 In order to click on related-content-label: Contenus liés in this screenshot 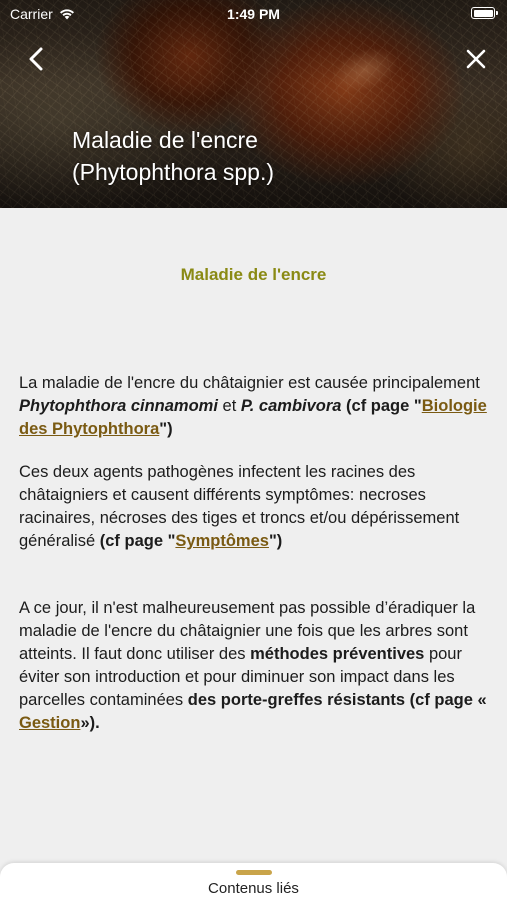, I will do `click(253, 888)`.